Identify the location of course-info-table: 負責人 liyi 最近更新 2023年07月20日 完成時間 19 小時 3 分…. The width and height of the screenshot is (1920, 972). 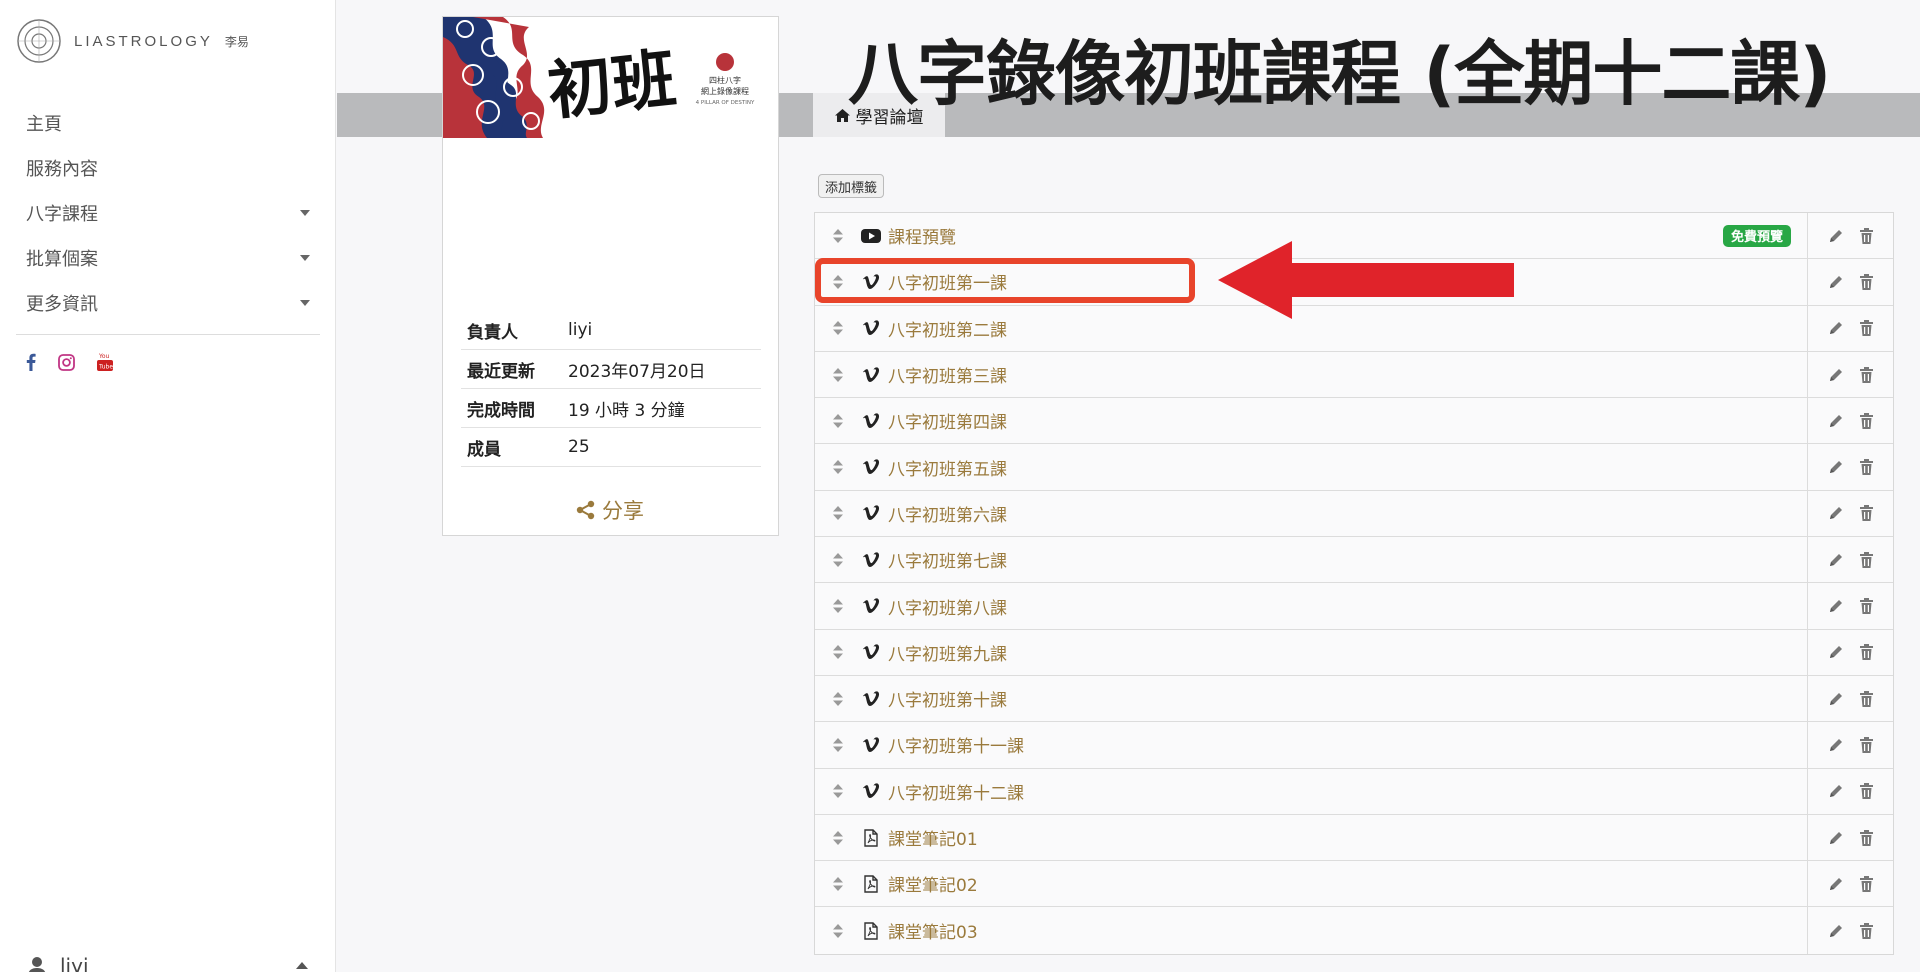
(611, 389).